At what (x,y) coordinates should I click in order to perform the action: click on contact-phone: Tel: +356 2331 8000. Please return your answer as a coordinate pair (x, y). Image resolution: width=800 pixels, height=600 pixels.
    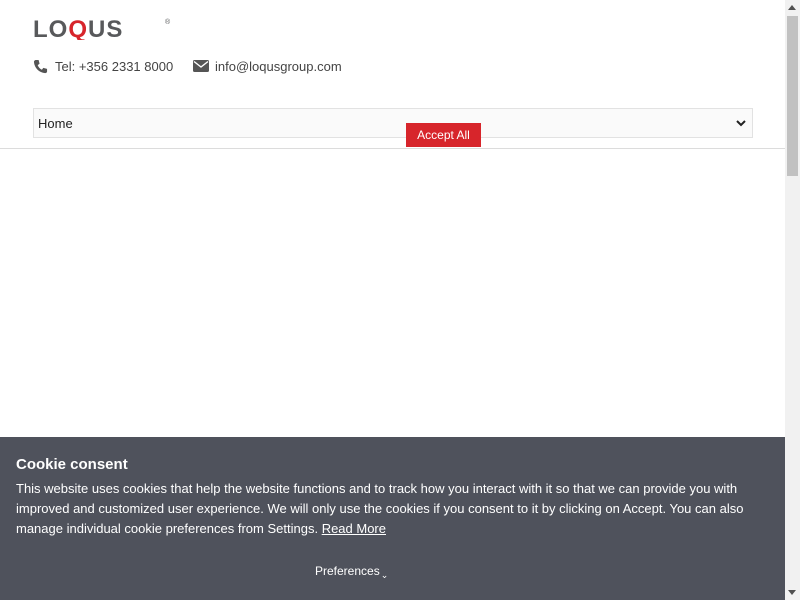
    Looking at the image, I should click on (103, 66).